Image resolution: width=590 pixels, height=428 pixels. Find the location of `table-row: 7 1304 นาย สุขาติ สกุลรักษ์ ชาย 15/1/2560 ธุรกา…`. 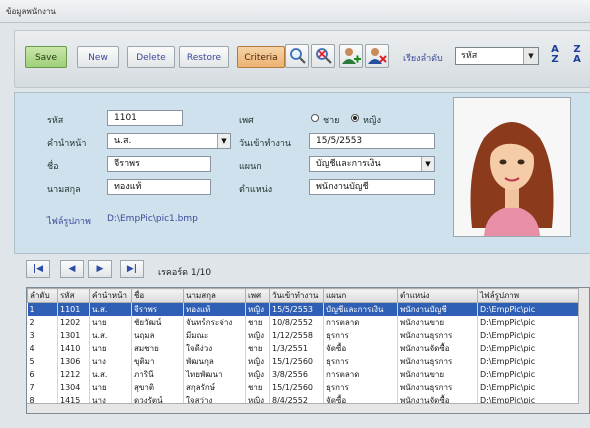

table-row: 7 1304 นาย สุขาติ สกุลรักษ์ ชาย 15/1/2560 ธุรกา… is located at coordinates (303, 387).